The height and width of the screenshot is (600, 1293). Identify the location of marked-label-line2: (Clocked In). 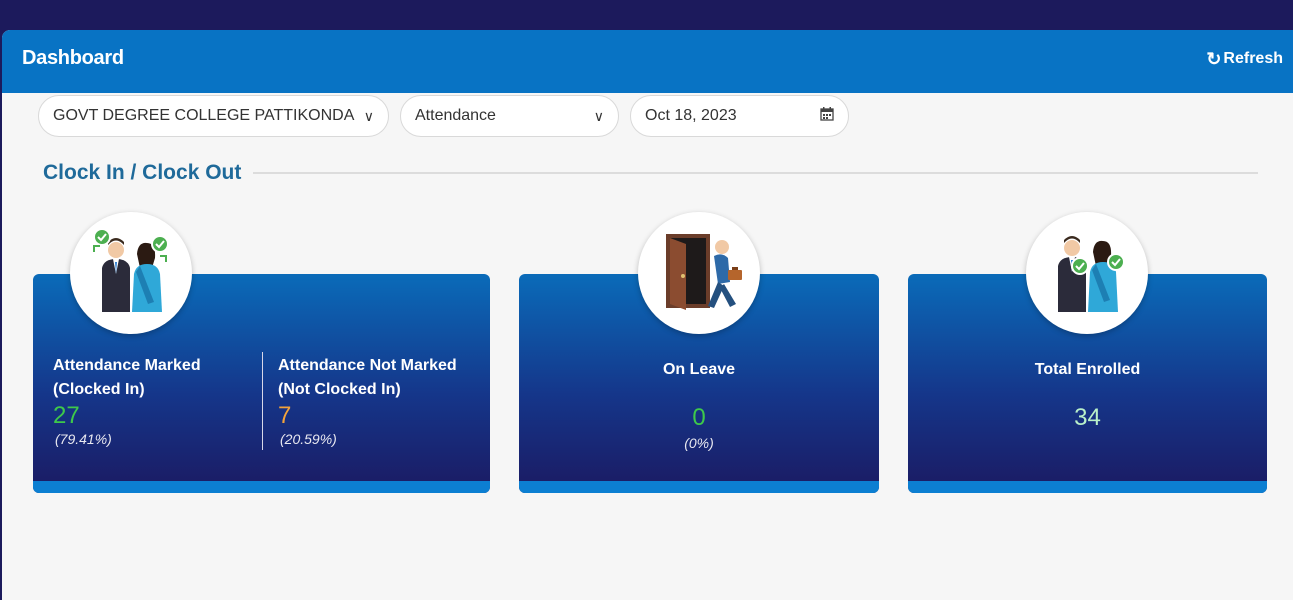
(99, 389).